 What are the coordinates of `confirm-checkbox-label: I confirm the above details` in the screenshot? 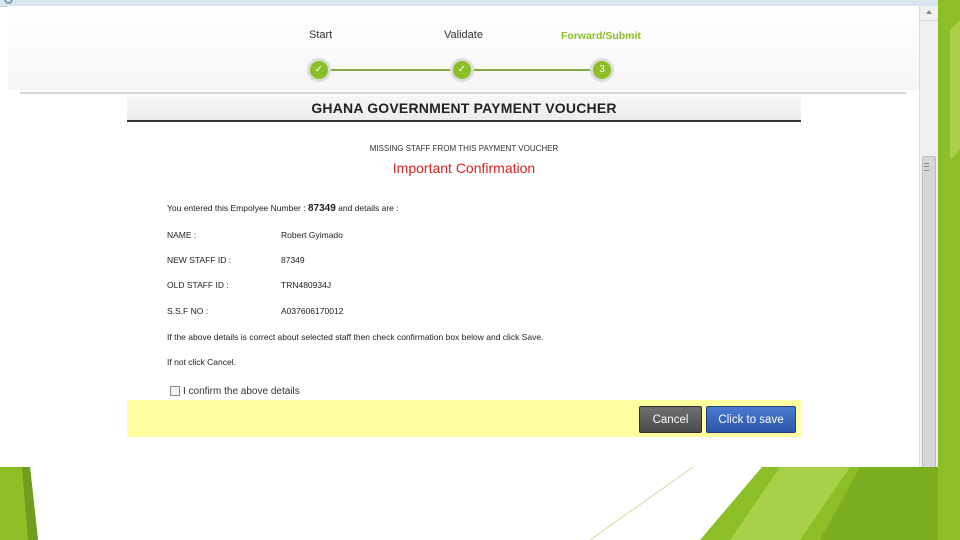 It's located at (241, 391).